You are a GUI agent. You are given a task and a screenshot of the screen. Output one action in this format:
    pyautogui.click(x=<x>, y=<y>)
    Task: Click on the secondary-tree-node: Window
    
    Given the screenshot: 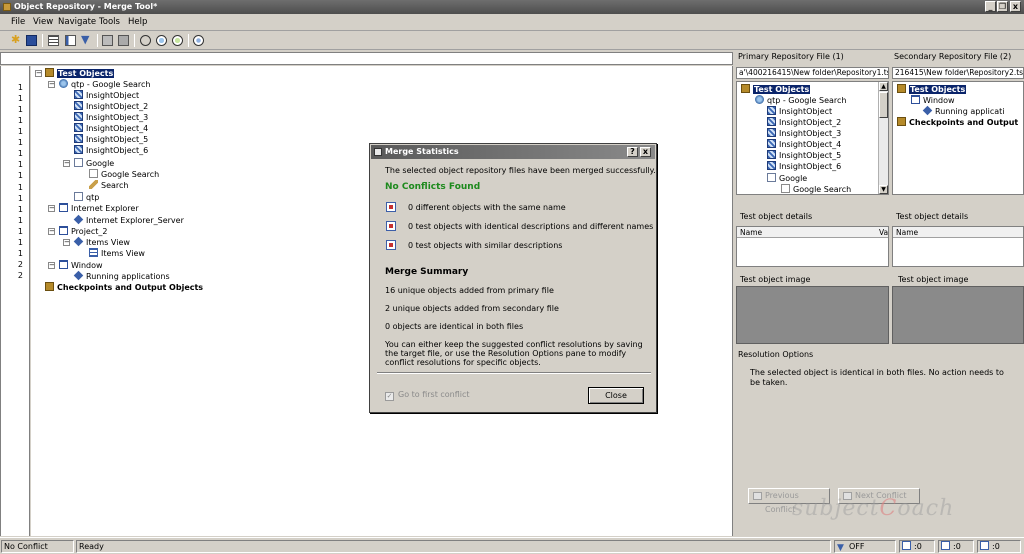 What is the action you would take?
    pyautogui.click(x=933, y=100)
    